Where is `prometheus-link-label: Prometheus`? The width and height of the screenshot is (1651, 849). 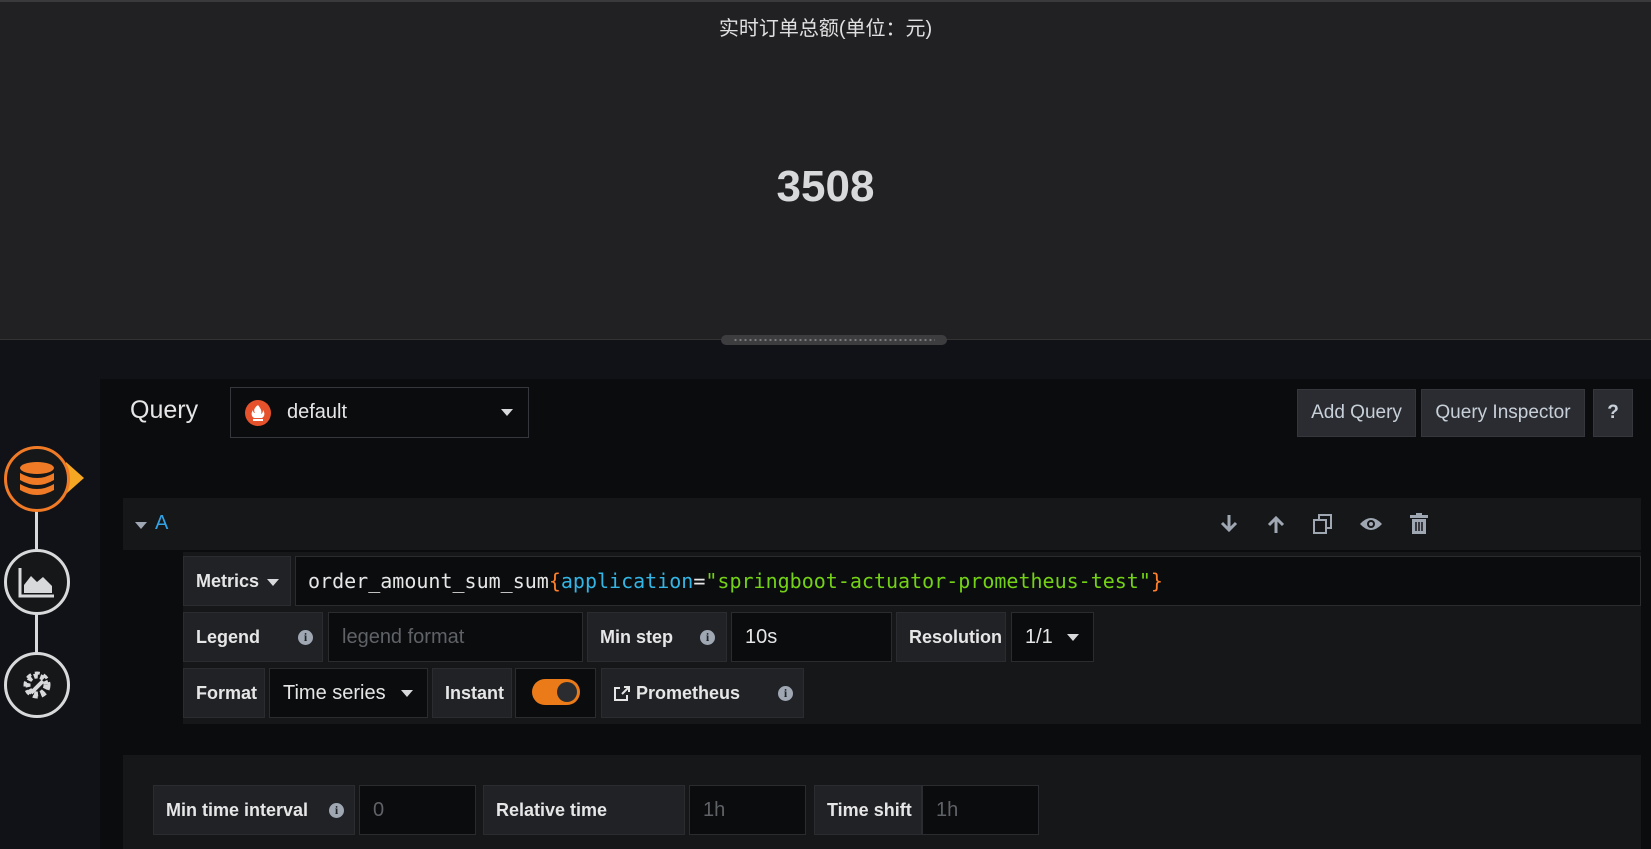
prometheus-link-label: Prometheus is located at coordinates (688, 692).